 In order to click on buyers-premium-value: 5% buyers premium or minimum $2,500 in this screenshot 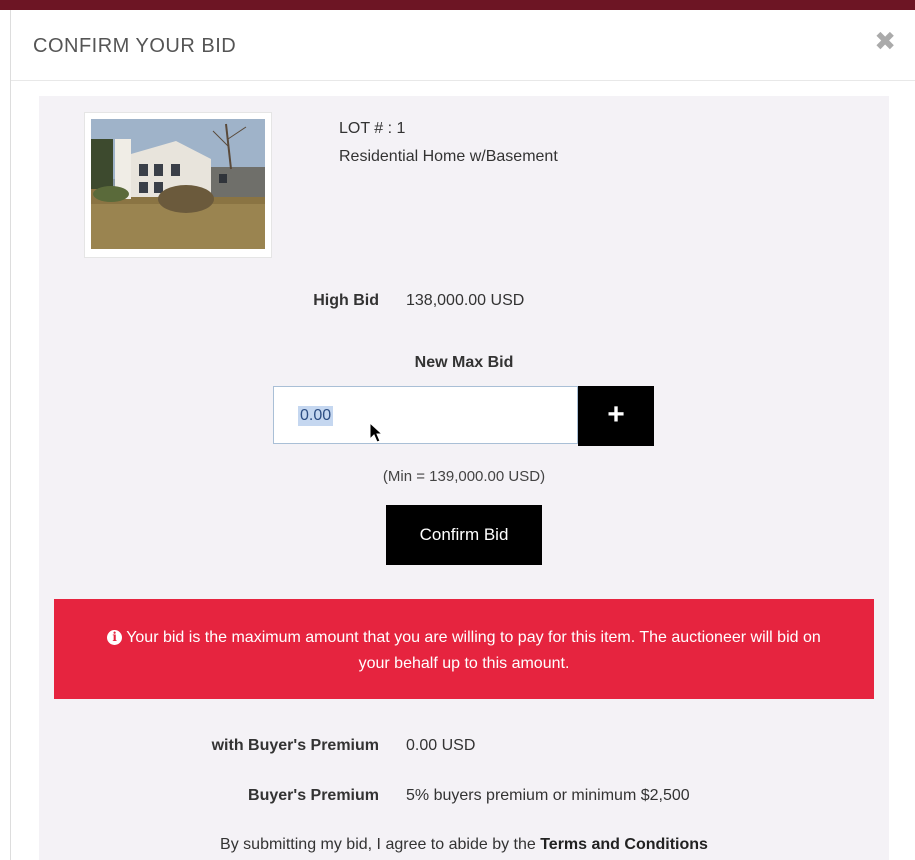, I will do `click(548, 795)`.